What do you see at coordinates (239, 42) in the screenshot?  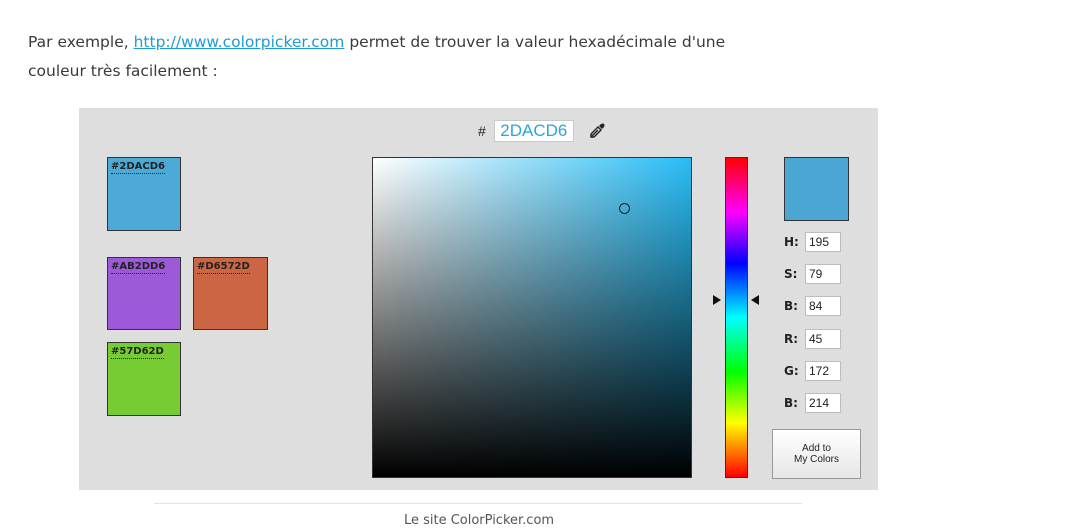 I see `colorpicker-link: http://www.colorpicker.com` at bounding box center [239, 42].